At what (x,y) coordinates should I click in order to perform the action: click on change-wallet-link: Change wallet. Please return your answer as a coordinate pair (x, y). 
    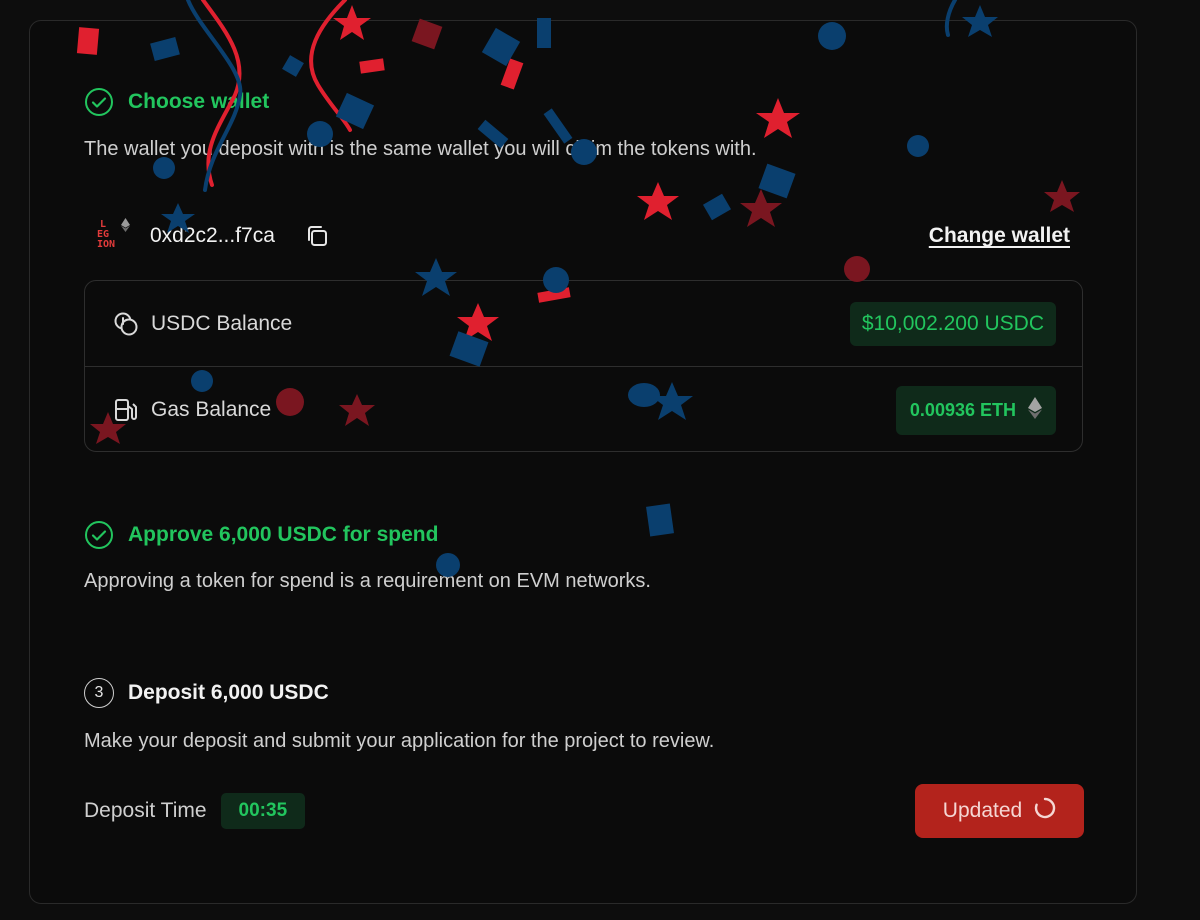
    Looking at the image, I should click on (999, 236).